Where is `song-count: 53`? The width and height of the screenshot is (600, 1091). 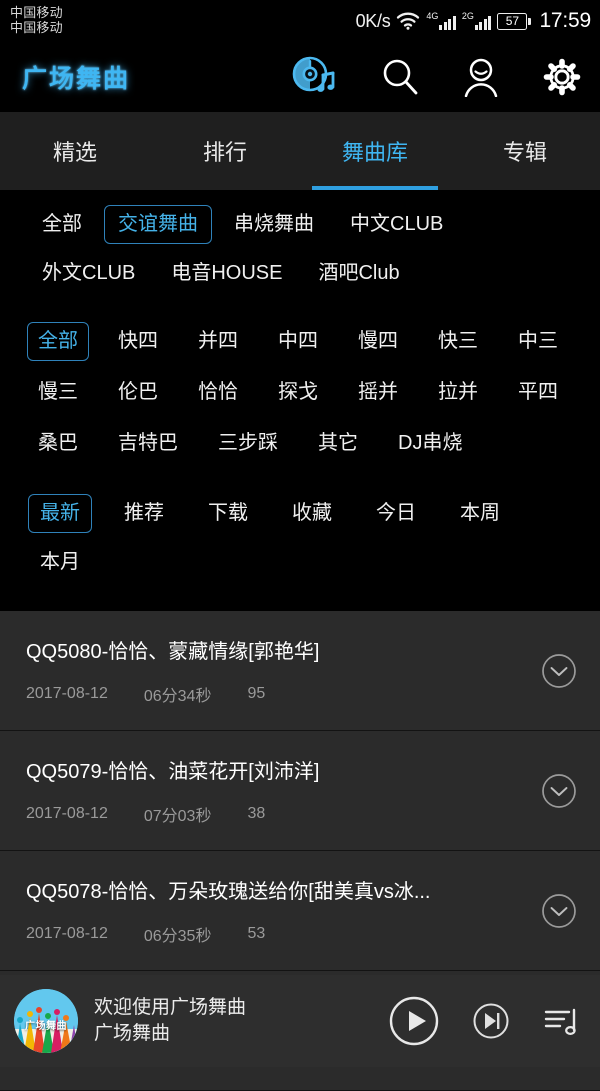 song-count: 53 is located at coordinates (256, 933).